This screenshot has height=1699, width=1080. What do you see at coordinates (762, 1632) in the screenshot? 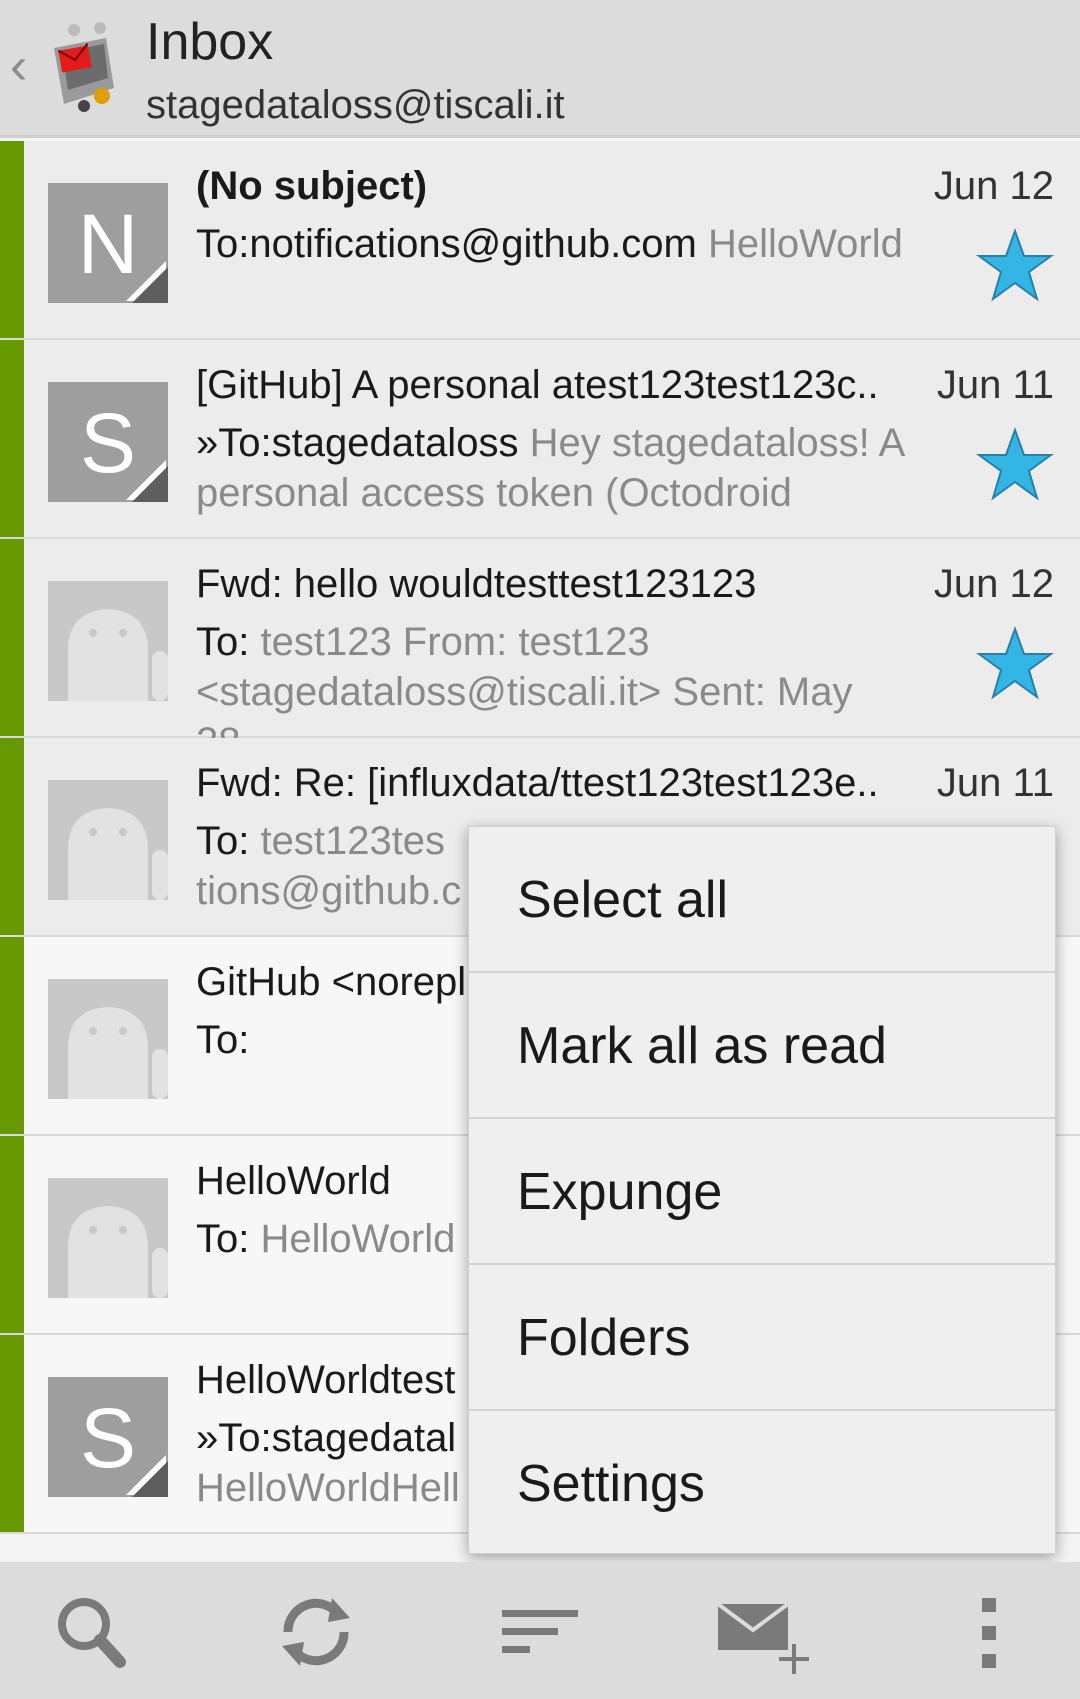
I see `compose-icon` at bounding box center [762, 1632].